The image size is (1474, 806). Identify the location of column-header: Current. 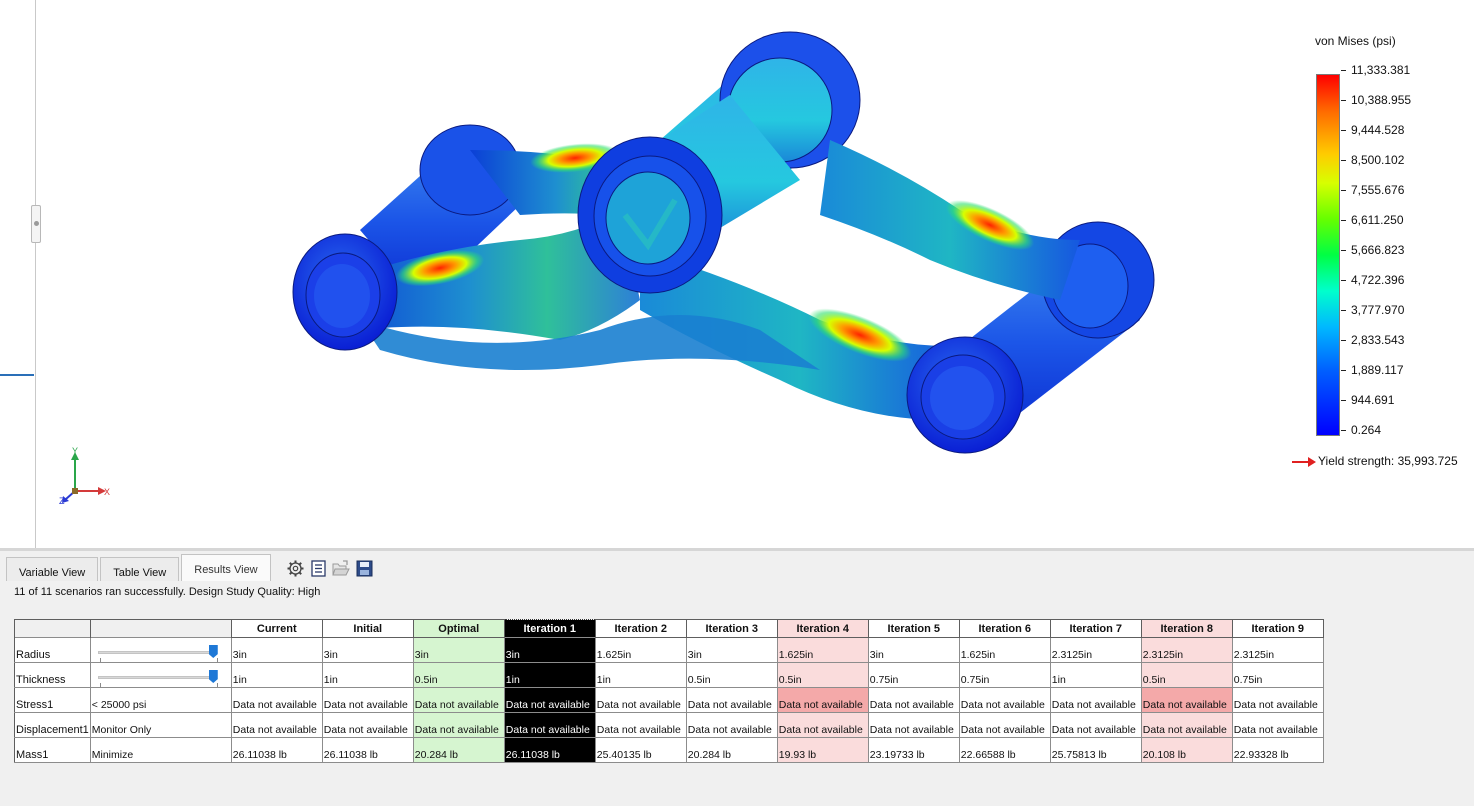
(276, 628).